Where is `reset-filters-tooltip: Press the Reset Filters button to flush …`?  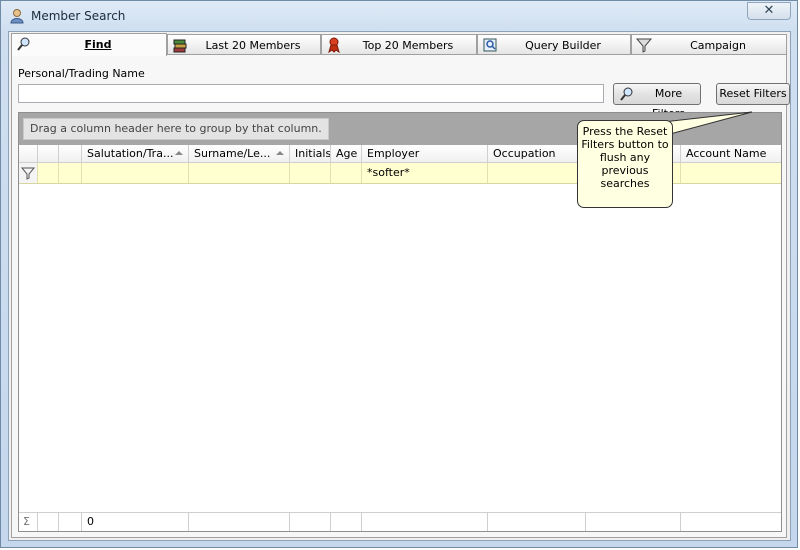
reset-filters-tooltip: Press the Reset Filters button to flush … is located at coordinates (625, 164).